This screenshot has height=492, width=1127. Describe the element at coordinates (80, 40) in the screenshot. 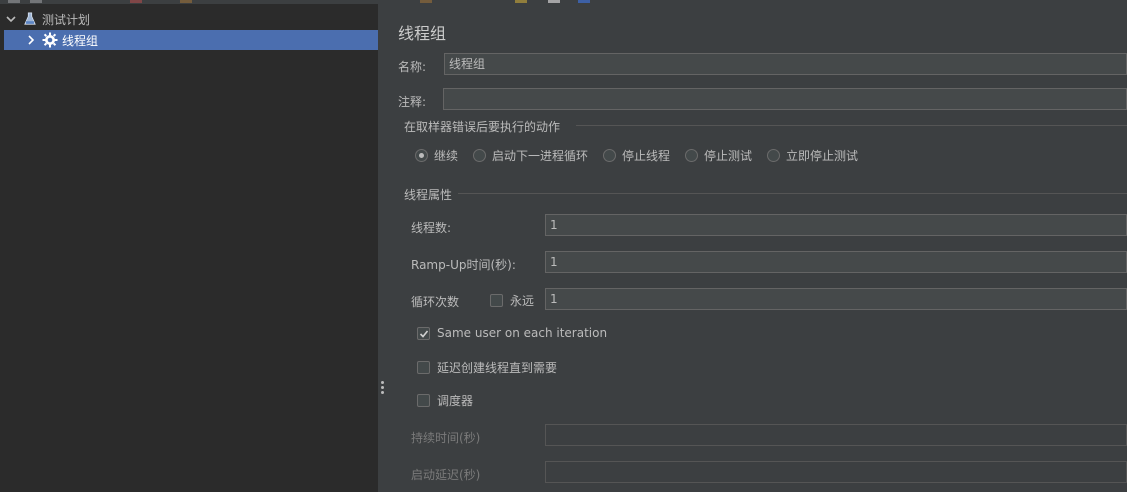

I see `tree-item-label: 线程组` at that location.